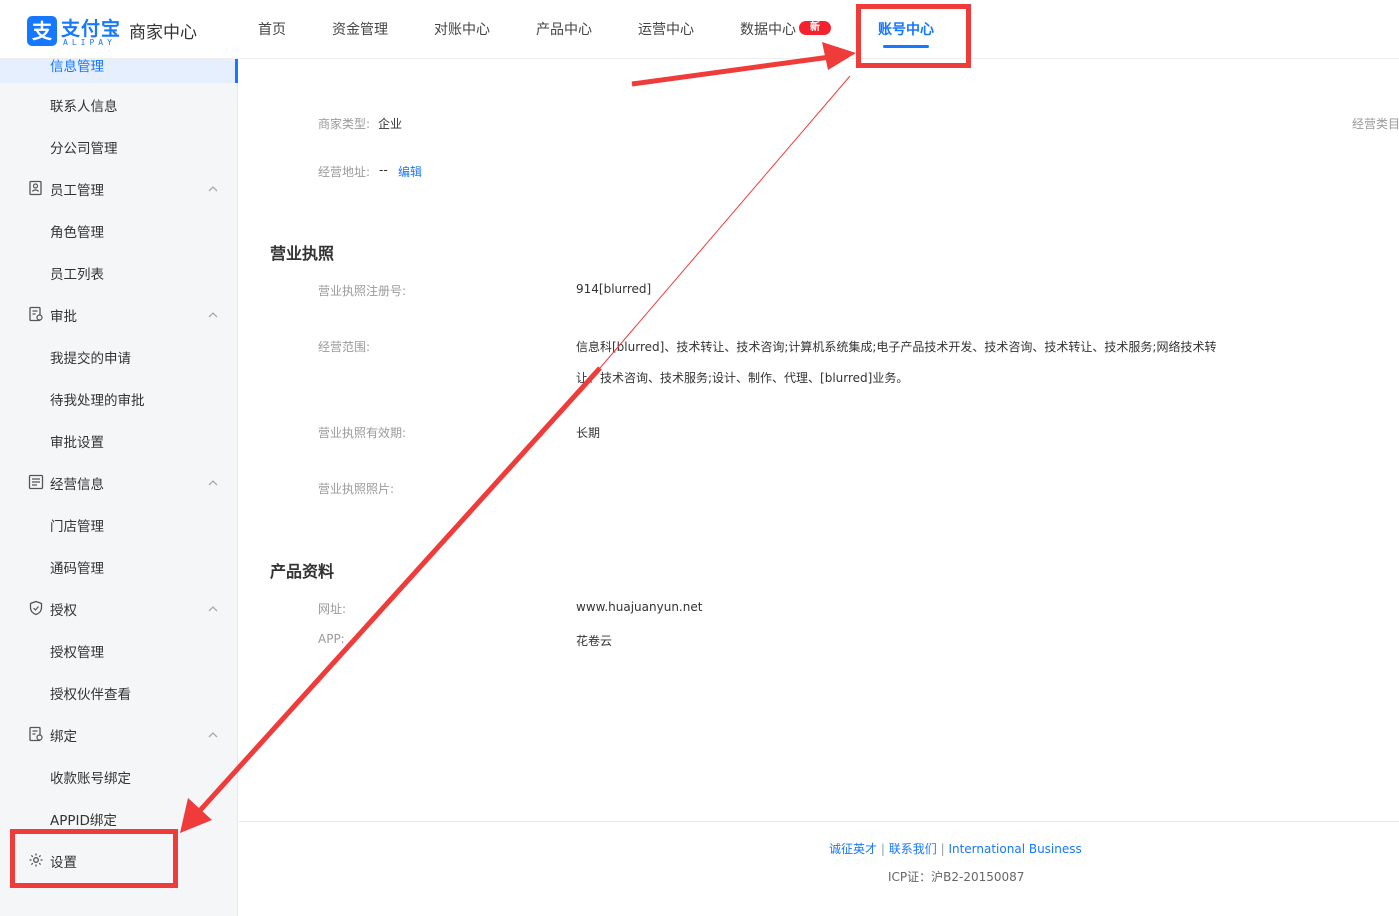 The image size is (1399, 916). I want to click on sidebar-item-info-manage: 信息管理, so click(119, 71).